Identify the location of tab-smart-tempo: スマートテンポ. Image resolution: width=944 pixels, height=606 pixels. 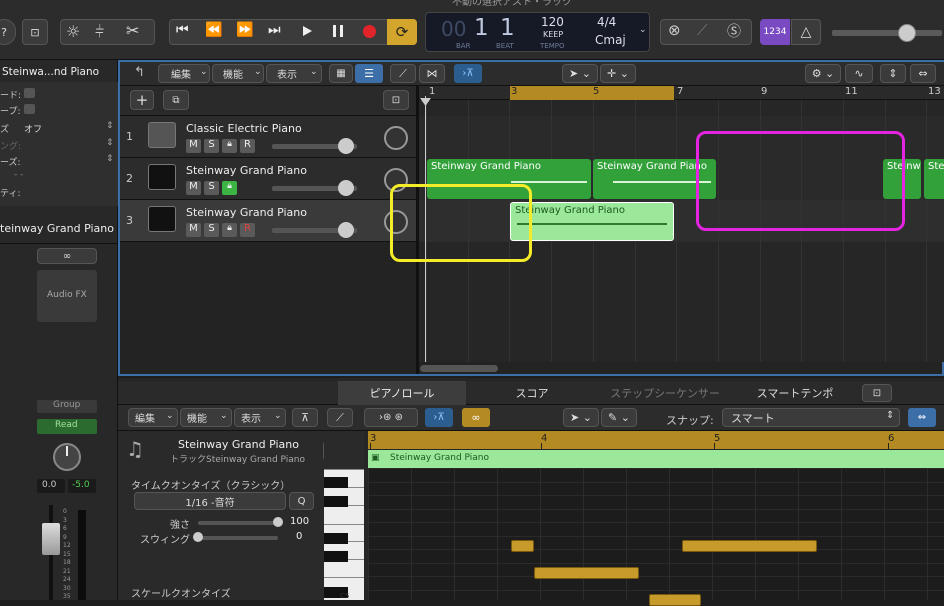
(795, 393).